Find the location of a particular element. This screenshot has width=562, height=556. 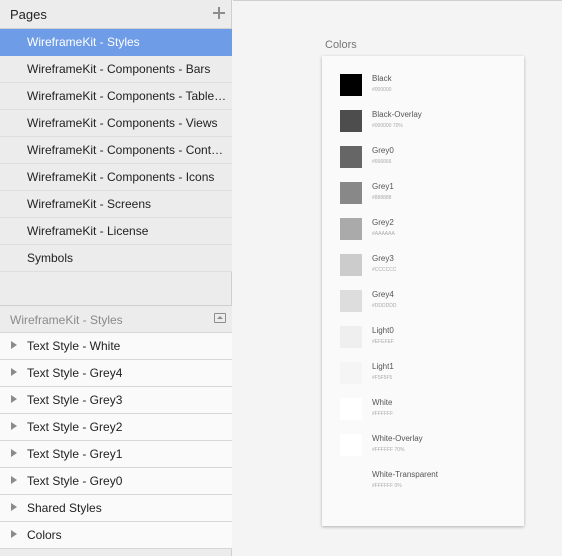

swatch-name: White-Overlay is located at coordinates (397, 438).